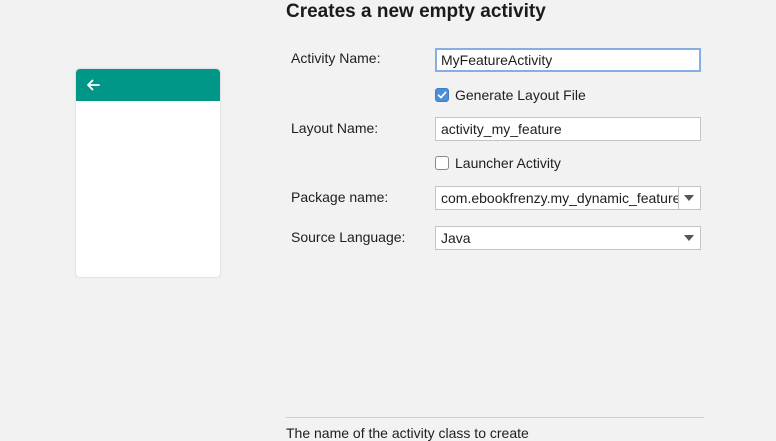 The image size is (776, 441). What do you see at coordinates (568, 60) in the screenshot?
I see `activity-name-input` at bounding box center [568, 60].